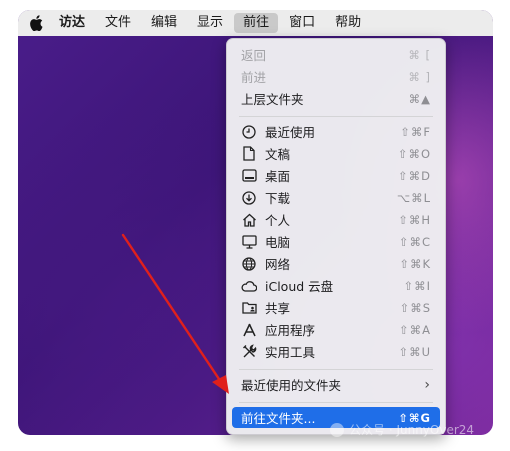 The width and height of the screenshot is (510, 451). Describe the element at coordinates (175, 313) in the screenshot. I see `annotation-arrow` at that location.